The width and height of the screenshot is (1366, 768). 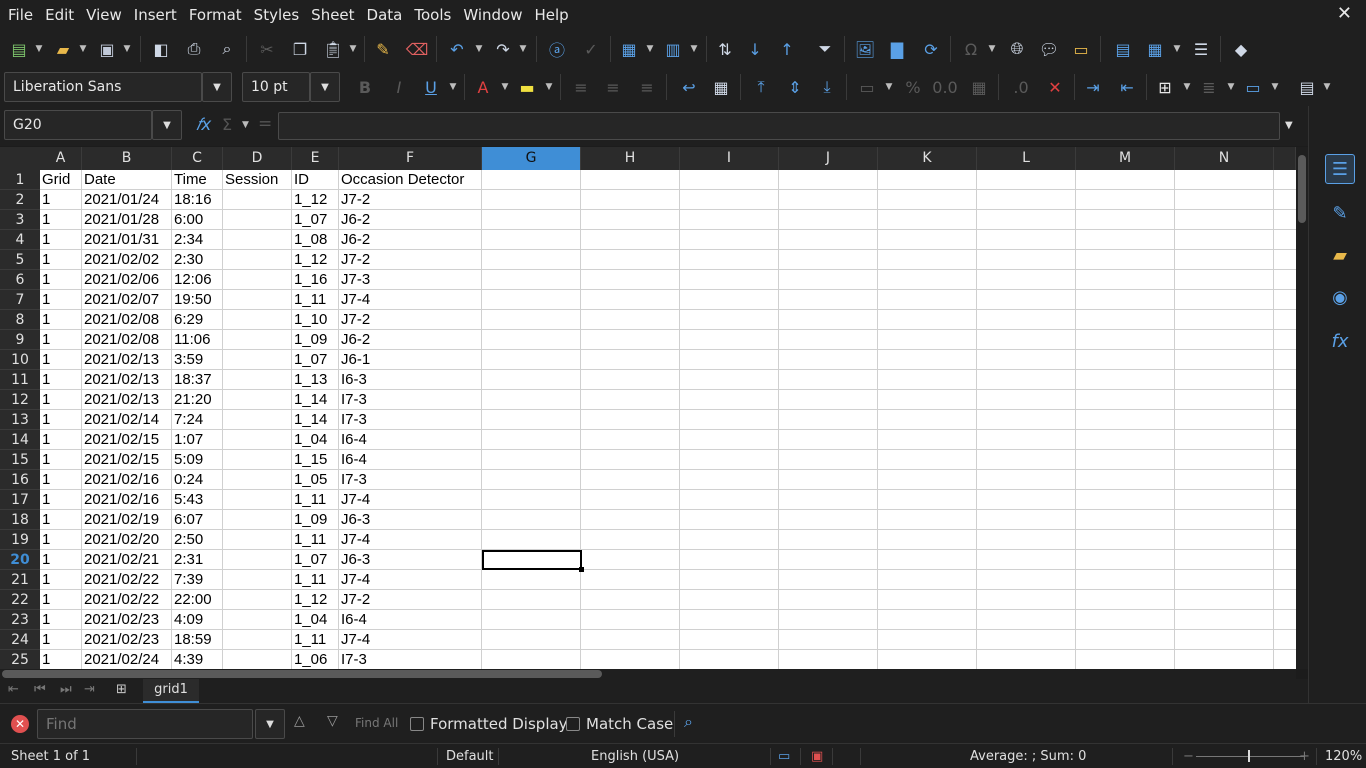 What do you see at coordinates (1340, 255) in the screenshot?
I see `gallery-icon: ▰` at bounding box center [1340, 255].